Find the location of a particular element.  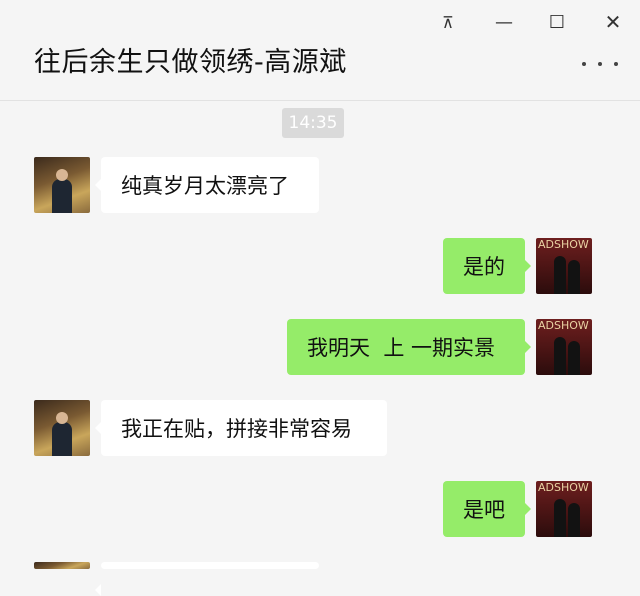

message-bubble-outgoing: 是的 is located at coordinates (487, 266).